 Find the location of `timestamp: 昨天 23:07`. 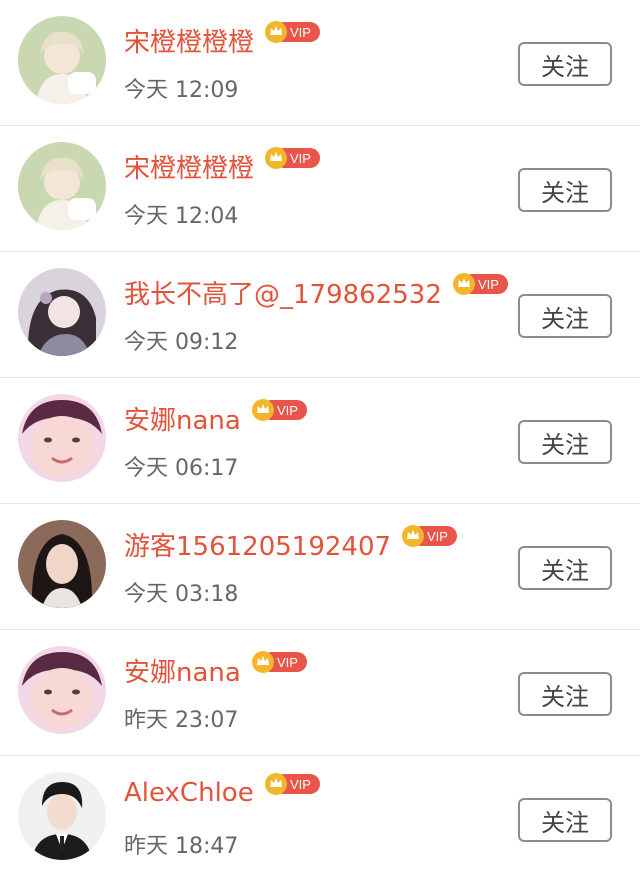

timestamp: 昨天 23:07 is located at coordinates (181, 720).